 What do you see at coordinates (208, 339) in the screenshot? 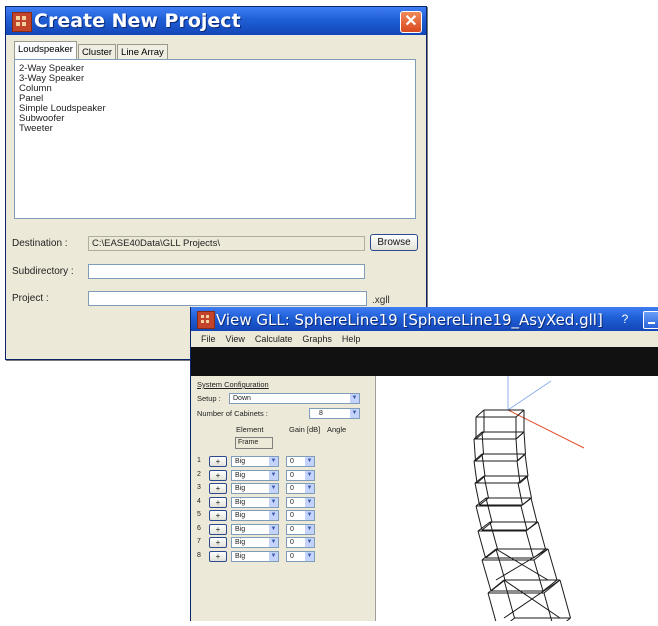
I see `menu-file: File` at bounding box center [208, 339].